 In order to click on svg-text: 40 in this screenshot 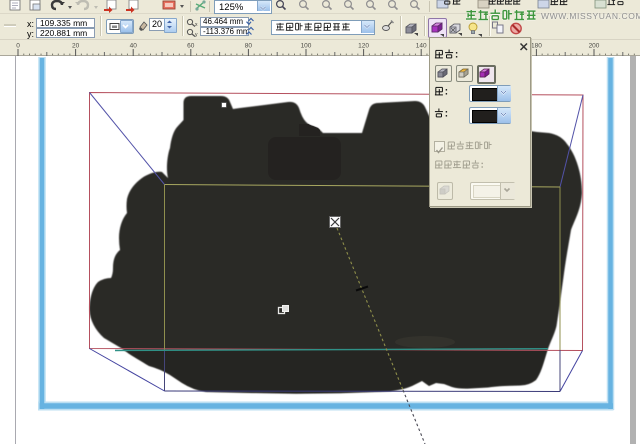, I will do `click(134, 46)`.